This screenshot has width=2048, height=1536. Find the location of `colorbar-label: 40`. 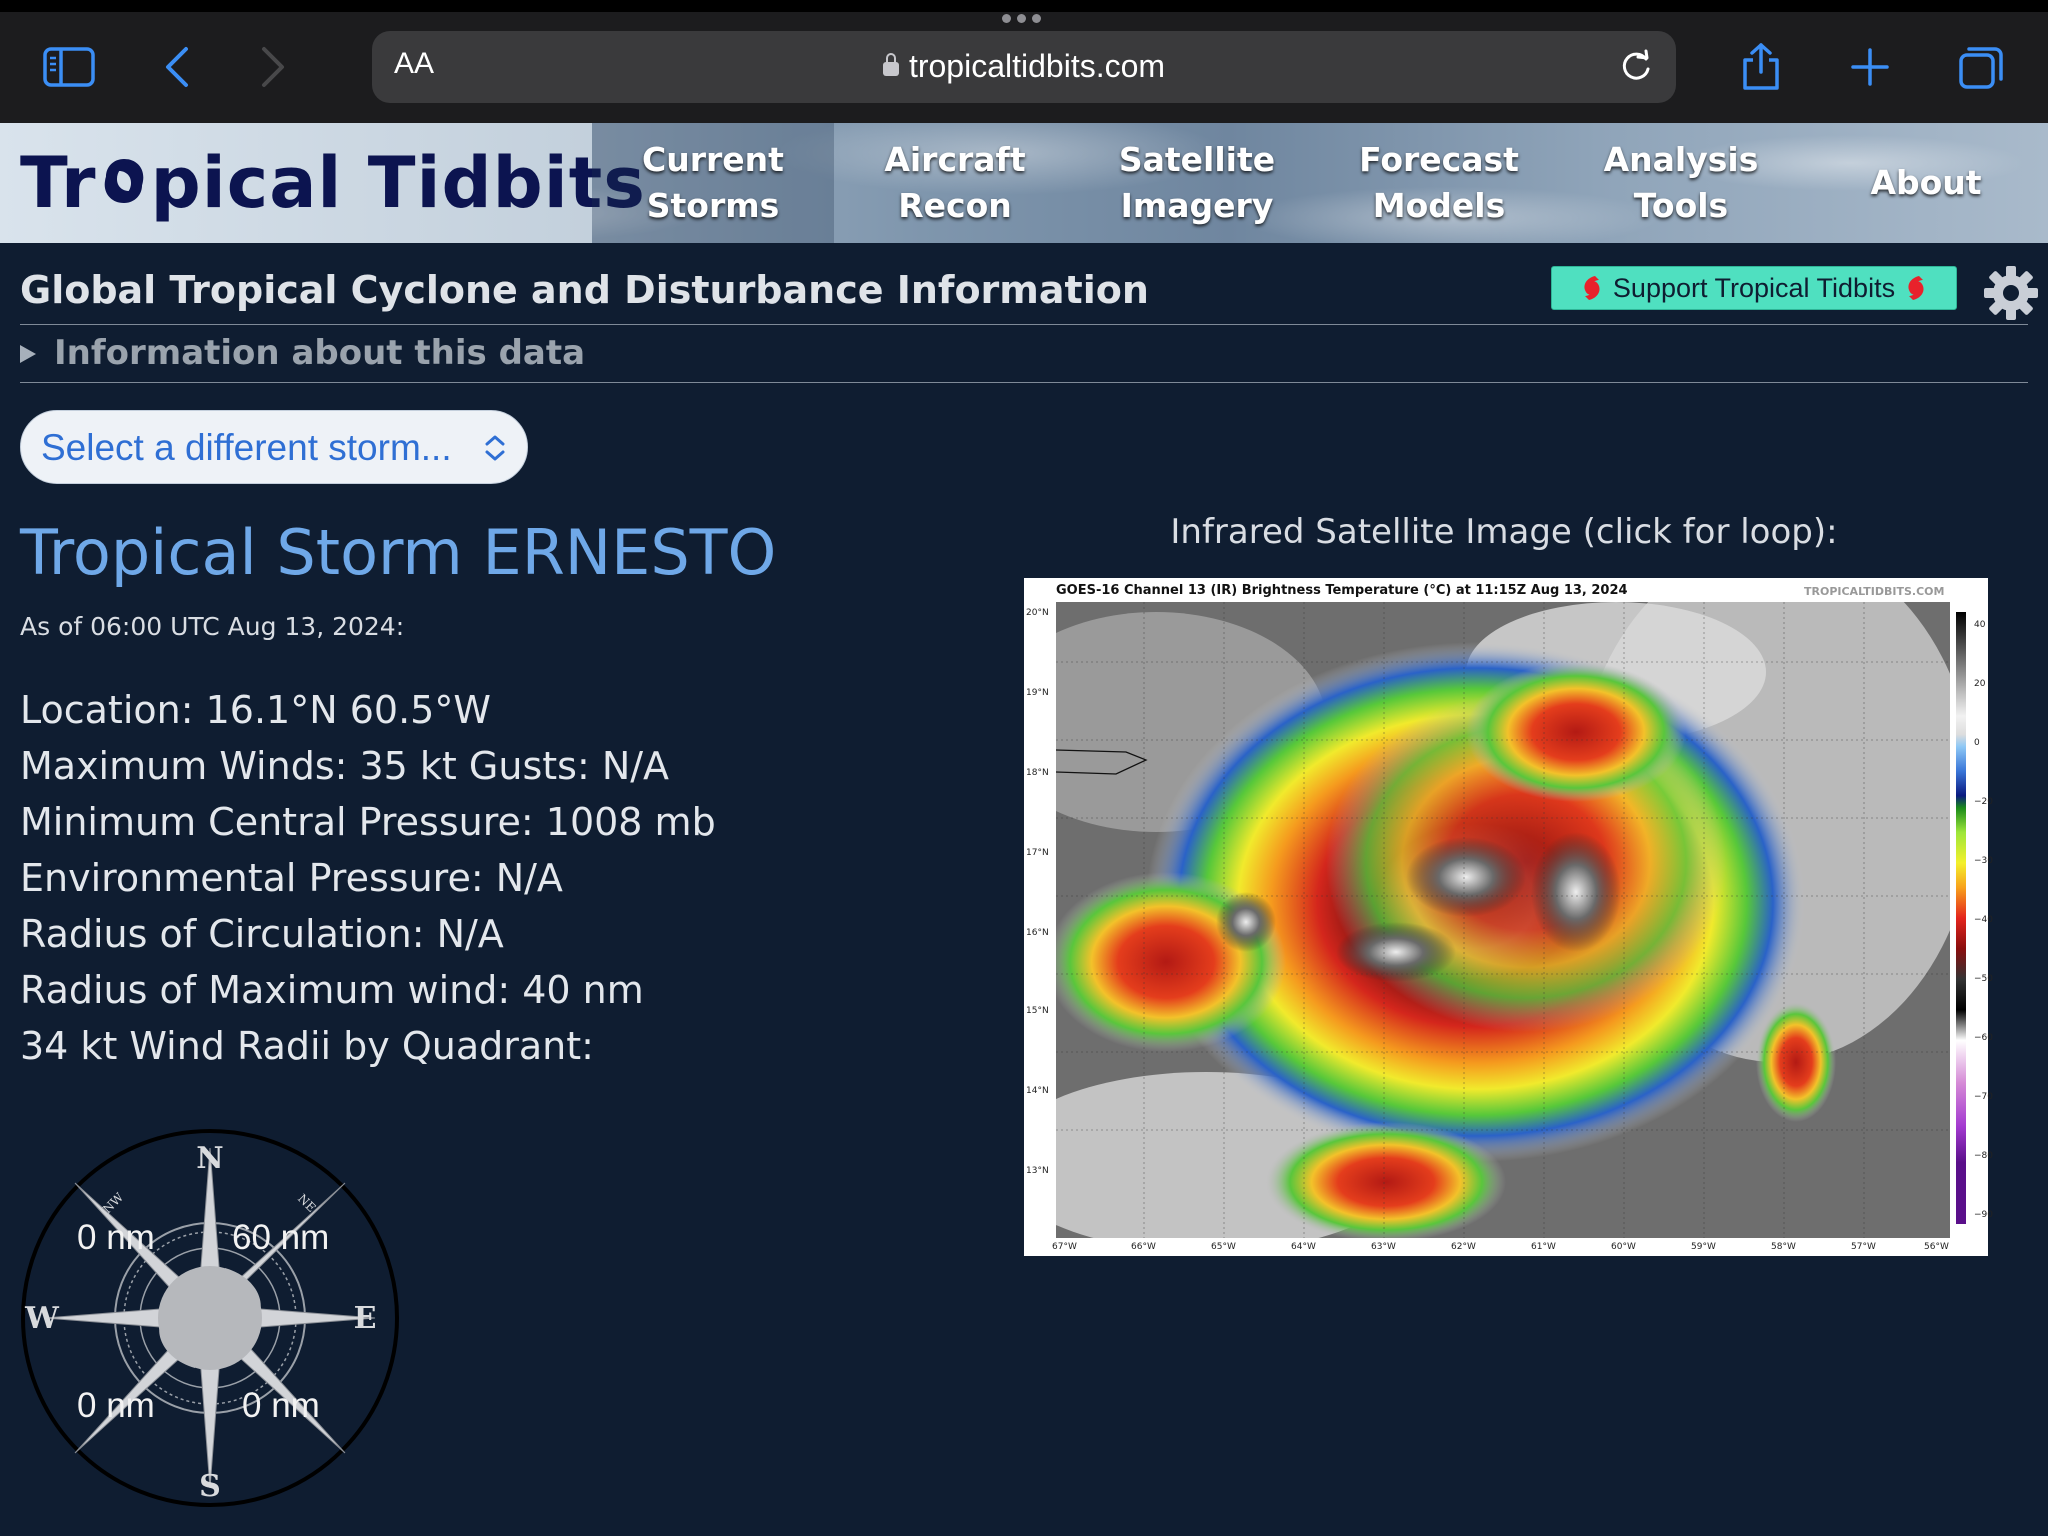

colorbar-label: 40 is located at coordinates (1980, 625).